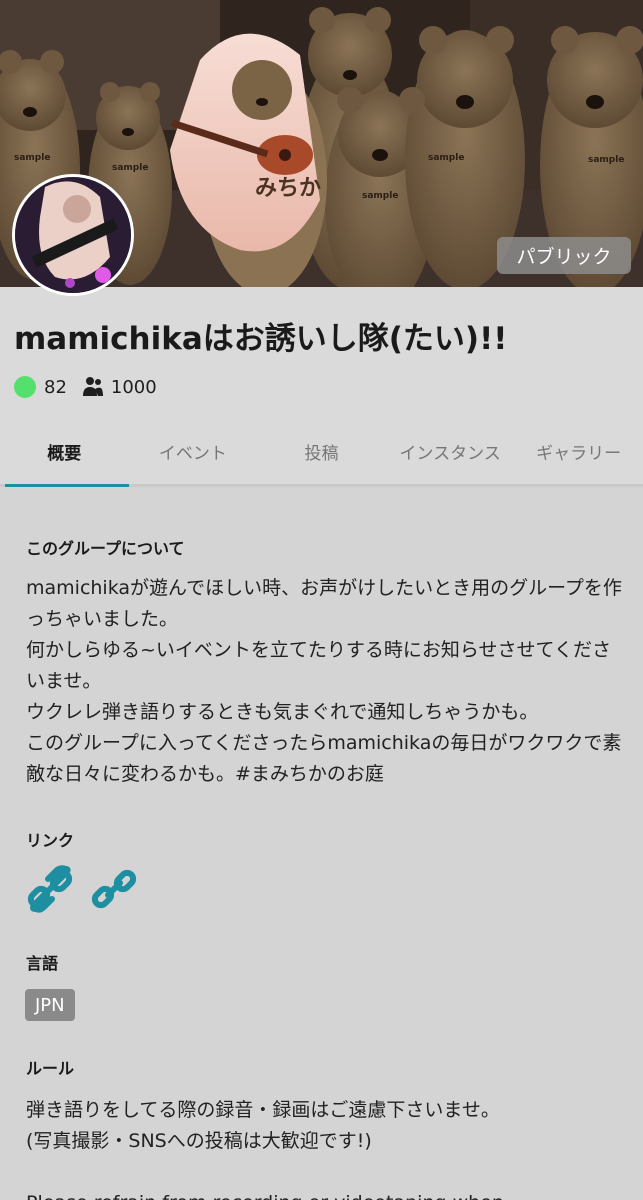  I want to click on tab-overview: 概要, so click(64, 452).